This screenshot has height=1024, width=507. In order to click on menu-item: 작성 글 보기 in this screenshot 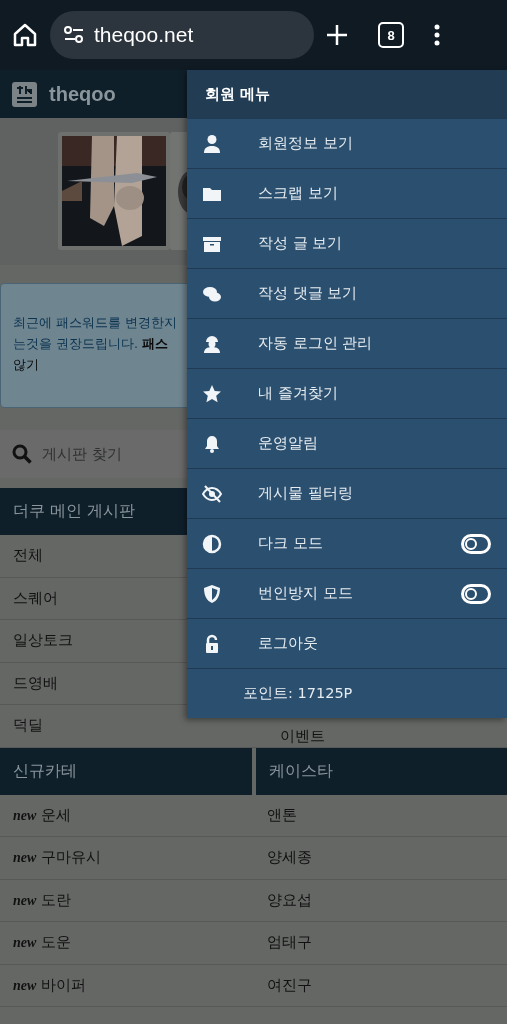, I will do `click(347, 243)`.